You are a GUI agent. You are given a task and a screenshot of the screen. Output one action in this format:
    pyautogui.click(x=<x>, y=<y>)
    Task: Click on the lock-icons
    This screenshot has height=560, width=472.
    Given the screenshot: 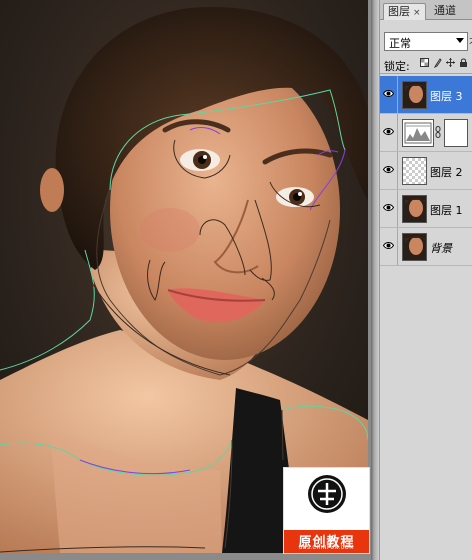 What is the action you would take?
    pyautogui.click(x=444, y=63)
    